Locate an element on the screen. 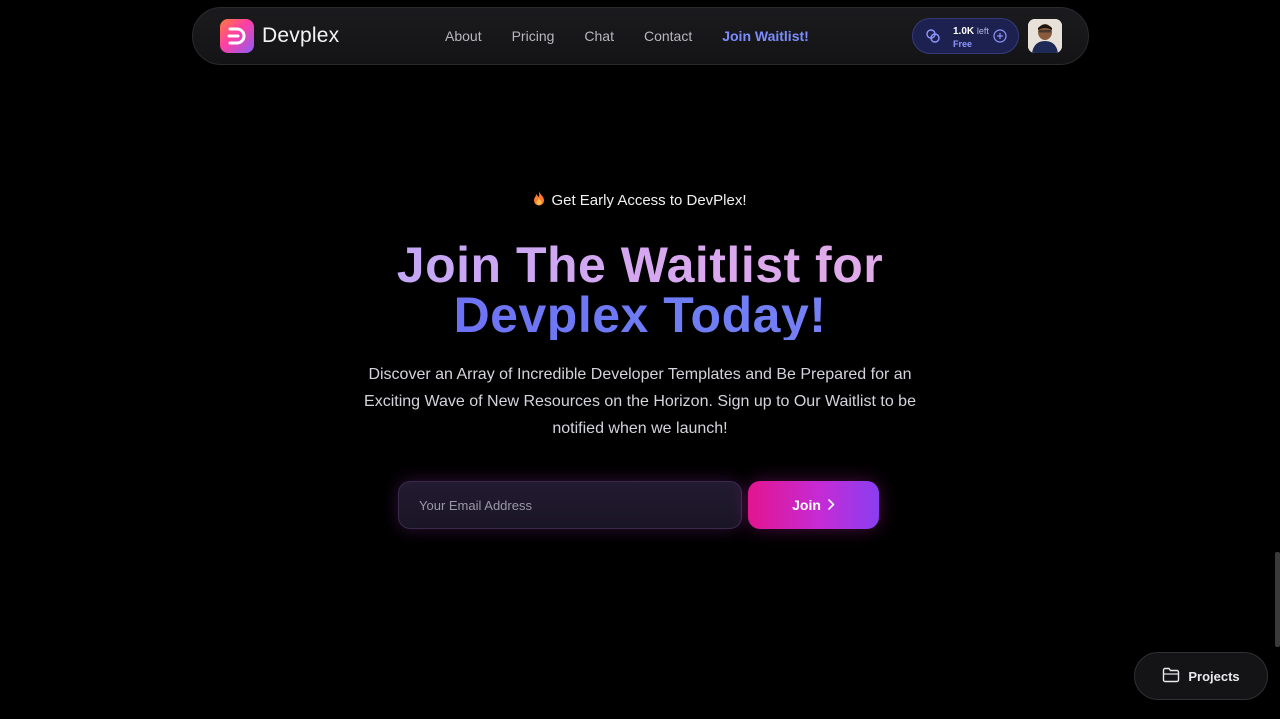 This screenshot has height=719, width=1280. page-title: Join The Waitlist for Devplex Today! is located at coordinates (640, 290).